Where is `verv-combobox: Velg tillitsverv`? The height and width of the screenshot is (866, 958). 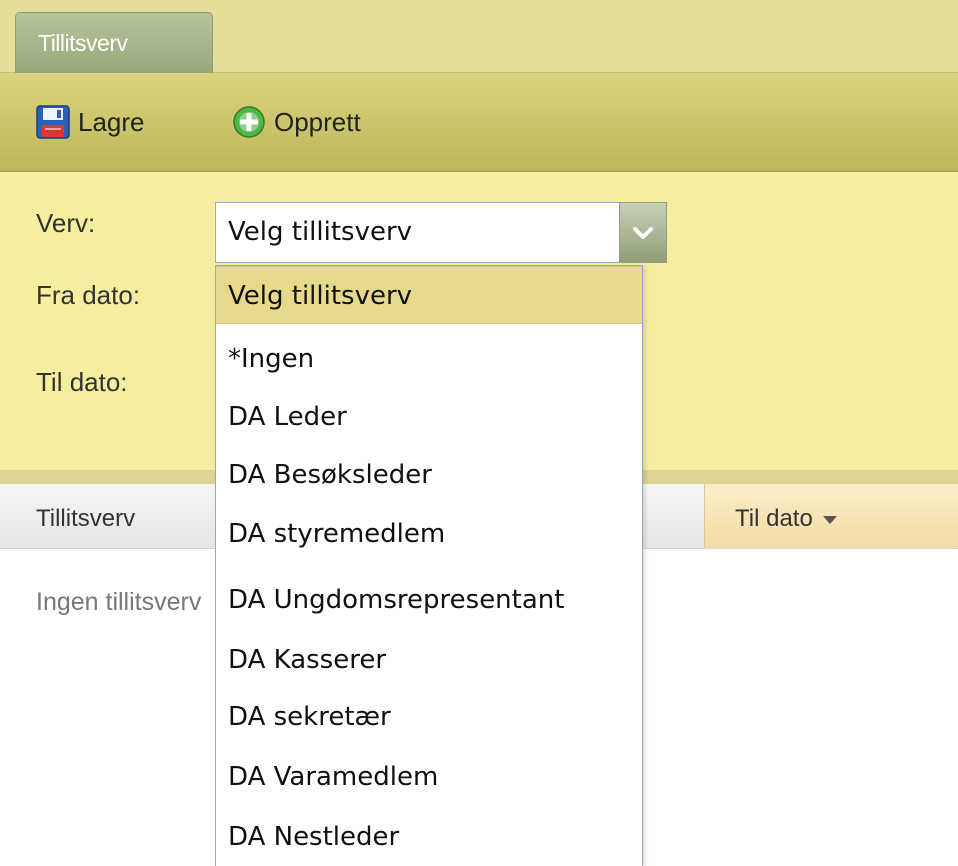 verv-combobox: Velg tillitsverv is located at coordinates (441, 232).